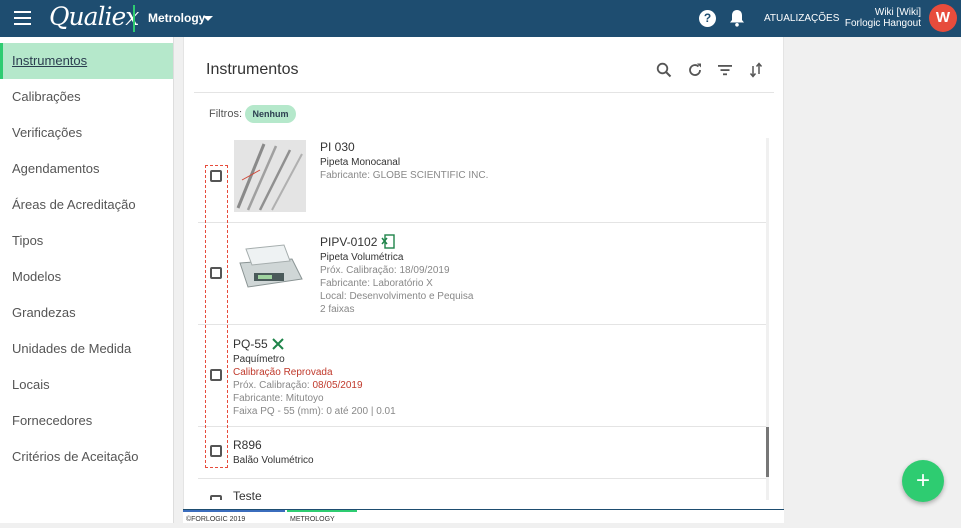 This screenshot has width=961, height=528. What do you see at coordinates (86, 277) in the screenshot?
I see `sidebar-item-modelos: Modelos` at bounding box center [86, 277].